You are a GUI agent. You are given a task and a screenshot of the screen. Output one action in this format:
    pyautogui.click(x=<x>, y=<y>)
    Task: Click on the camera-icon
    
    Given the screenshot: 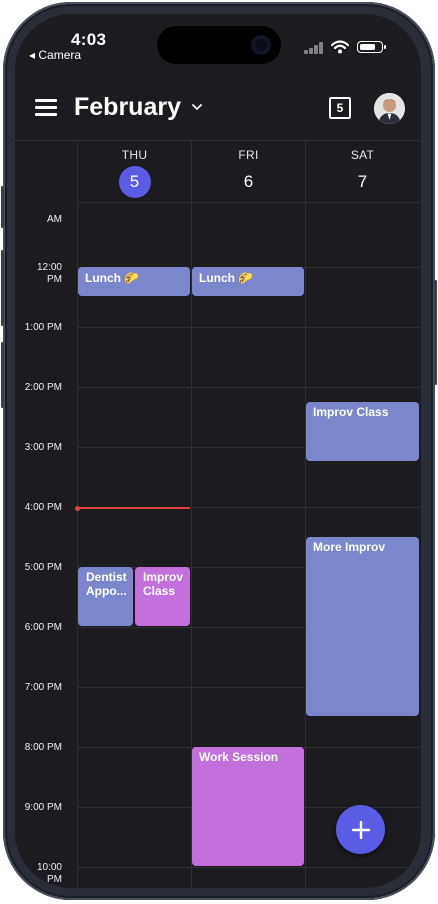 What is the action you would take?
    pyautogui.click(x=261, y=45)
    